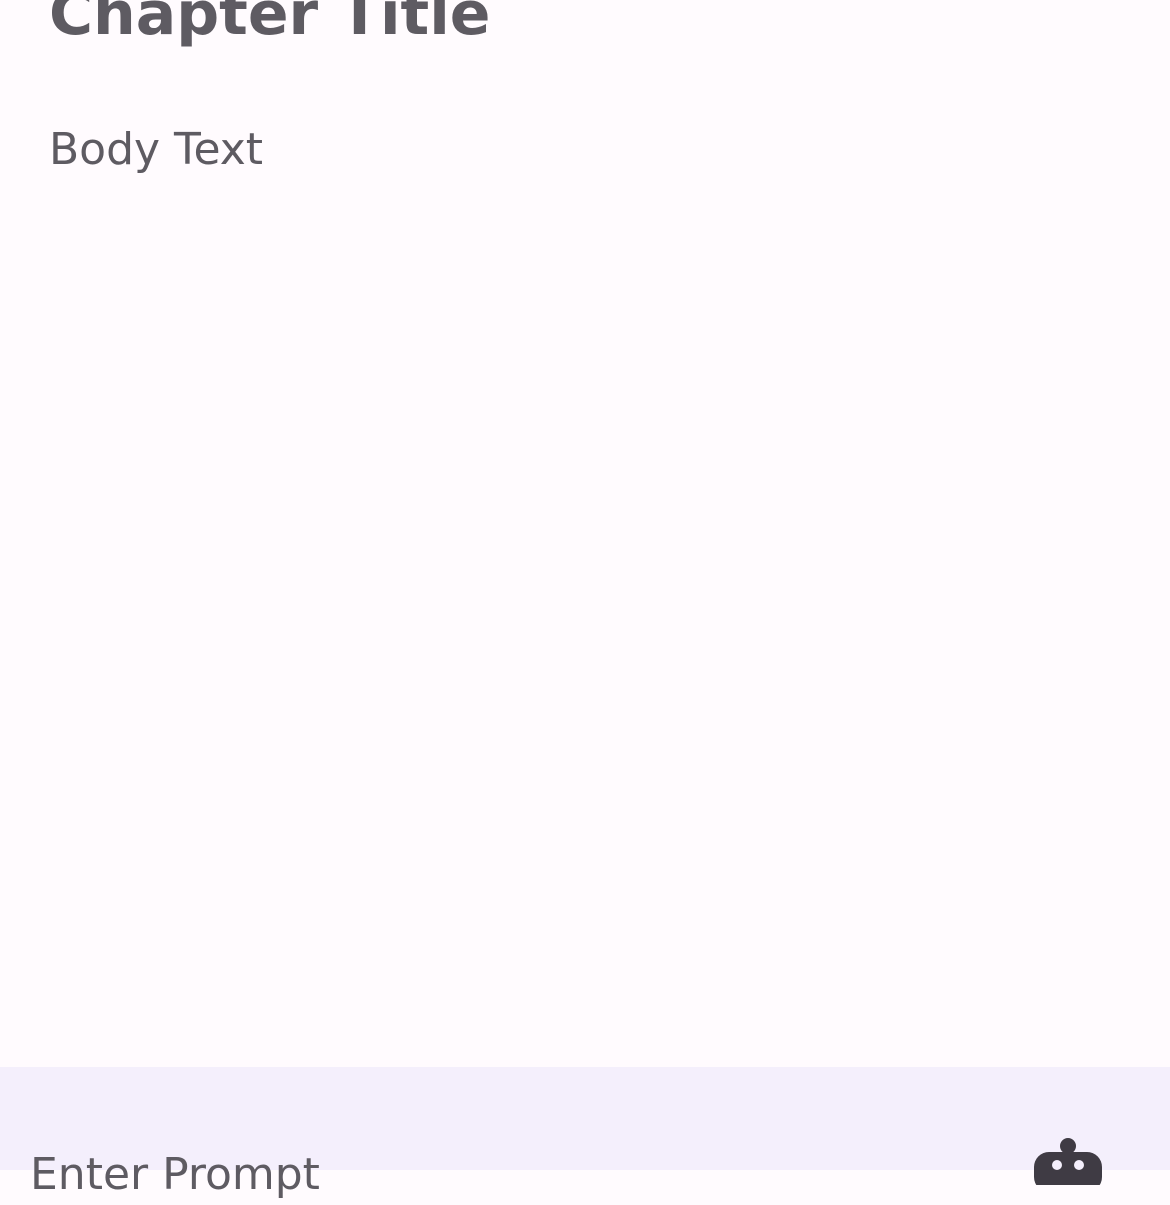 This screenshot has height=1205, width=1170. I want to click on generate-button, so click(1068, 1160).